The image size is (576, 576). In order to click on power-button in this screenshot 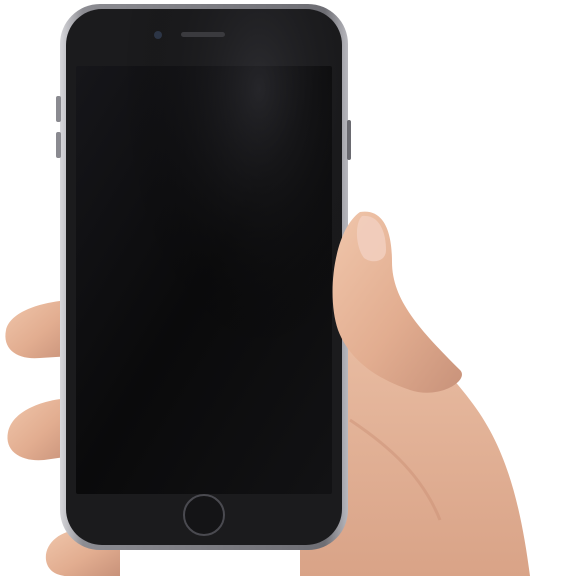, I will do `click(349, 140)`.